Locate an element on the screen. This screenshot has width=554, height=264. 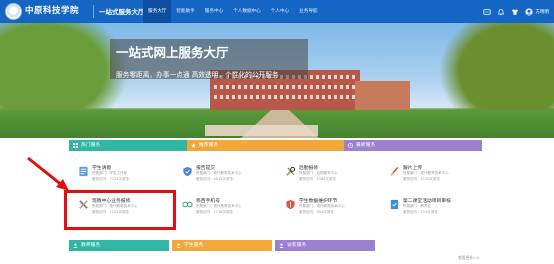
tab-student-services: 学生服务 is located at coordinates (222, 245).